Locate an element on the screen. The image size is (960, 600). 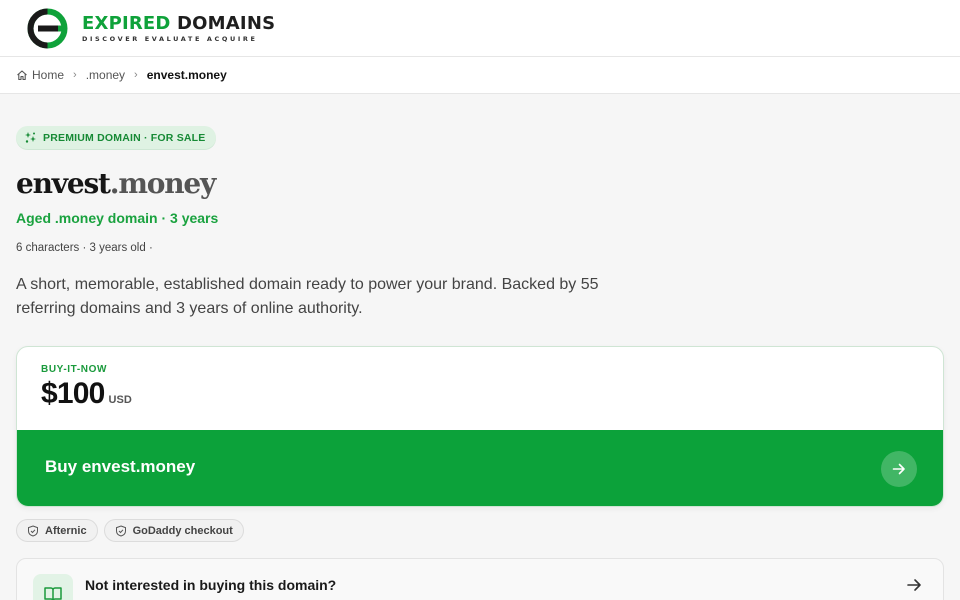
domain-title: envest.money is located at coordinates (116, 184).